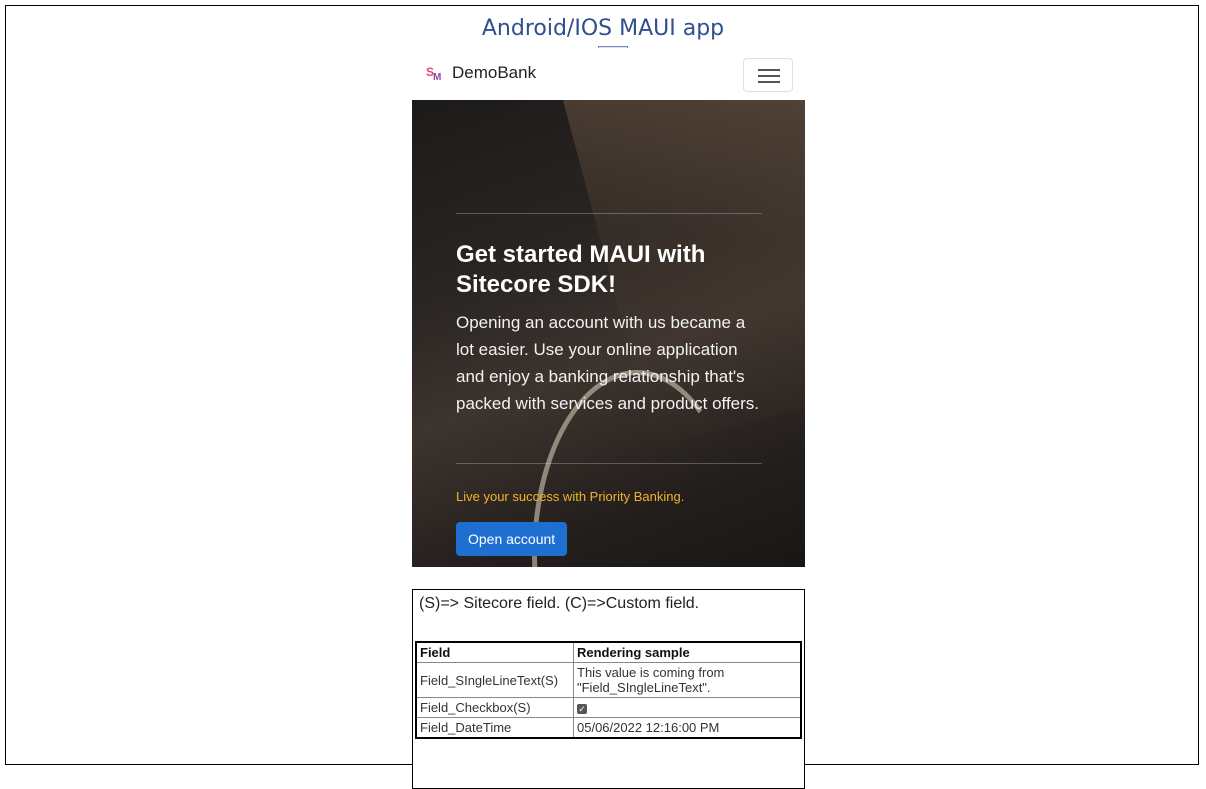 The image size is (1206, 789). Describe the element at coordinates (687, 728) in the screenshot. I see `rendering-sample-cell: 05/06/2022 12:16:00 PM` at that location.